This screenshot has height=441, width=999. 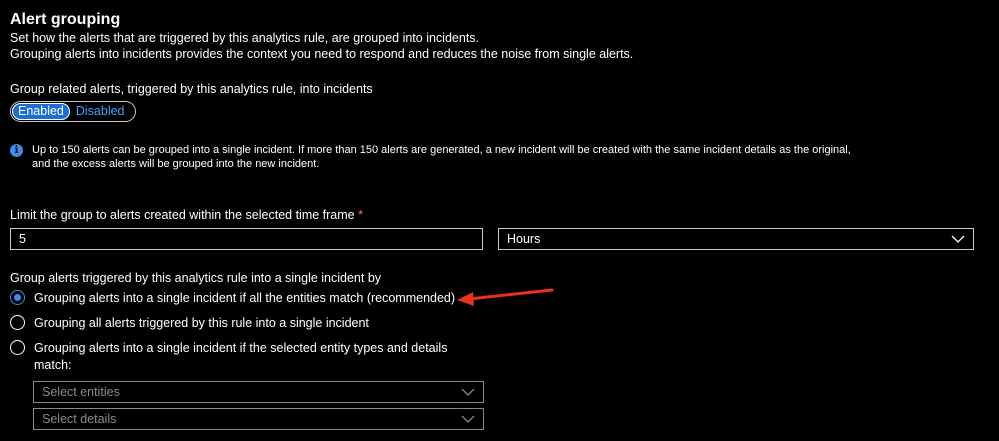 I want to click on time-unit-selected: Hours, so click(x=524, y=239).